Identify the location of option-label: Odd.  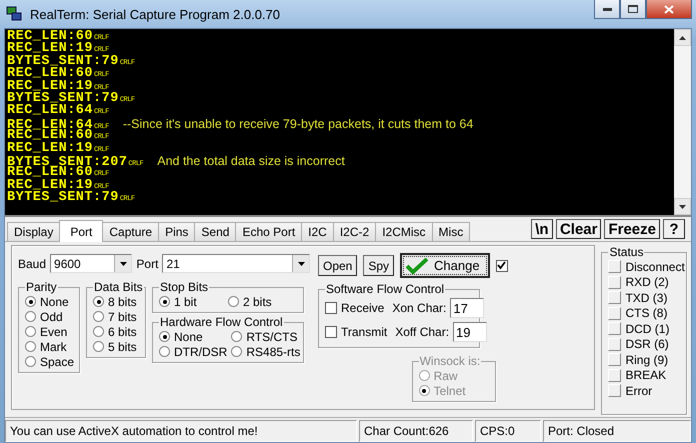
(51, 317).